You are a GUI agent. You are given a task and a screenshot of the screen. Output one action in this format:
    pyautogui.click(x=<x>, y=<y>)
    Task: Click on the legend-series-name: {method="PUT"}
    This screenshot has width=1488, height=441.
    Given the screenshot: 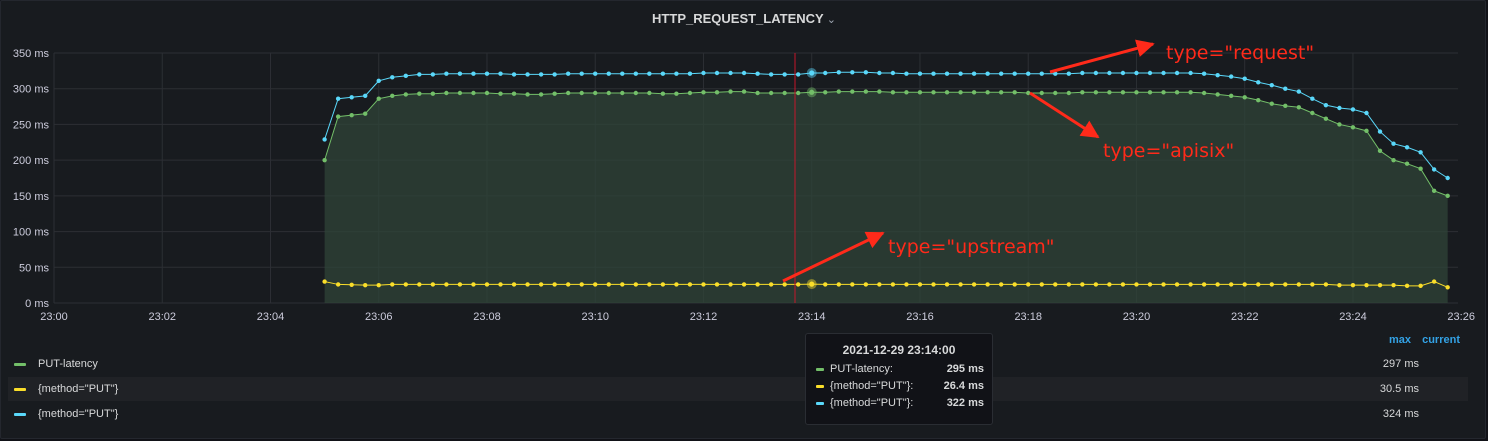 What is the action you would take?
    pyautogui.click(x=78, y=389)
    